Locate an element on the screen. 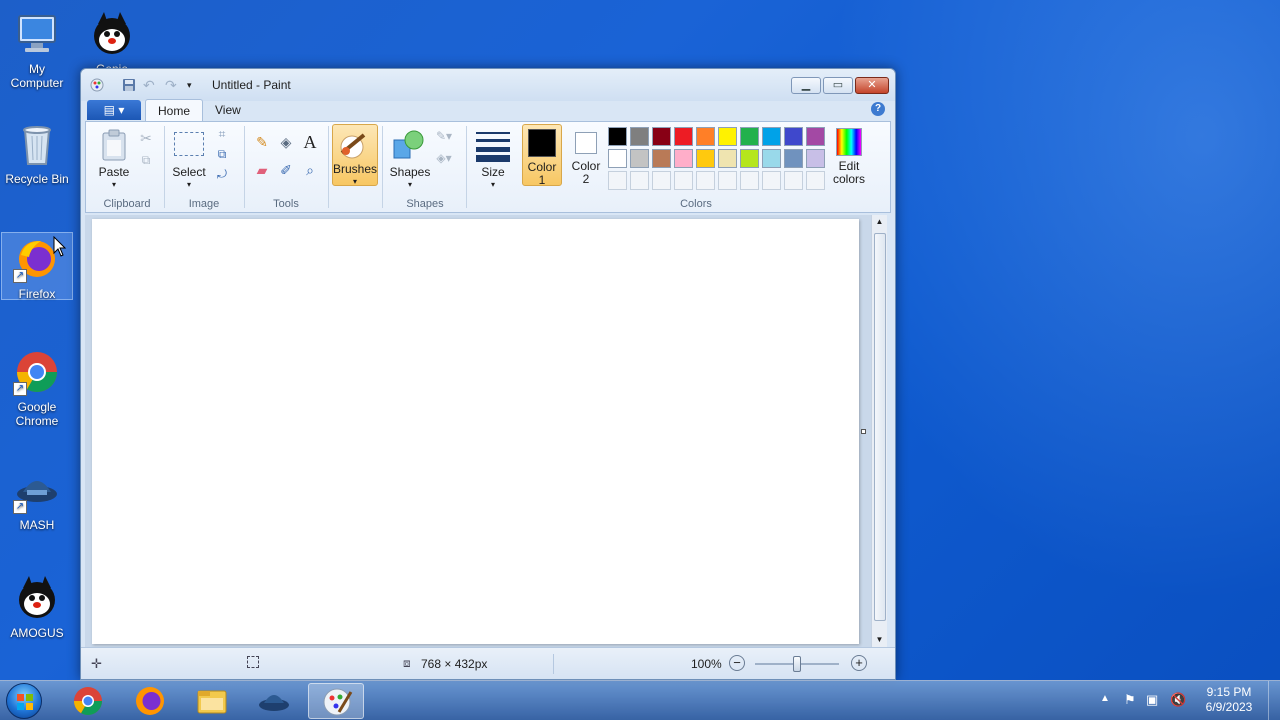 This screenshot has height=720, width=1280. taskbar-mash-button is located at coordinates (274, 701).